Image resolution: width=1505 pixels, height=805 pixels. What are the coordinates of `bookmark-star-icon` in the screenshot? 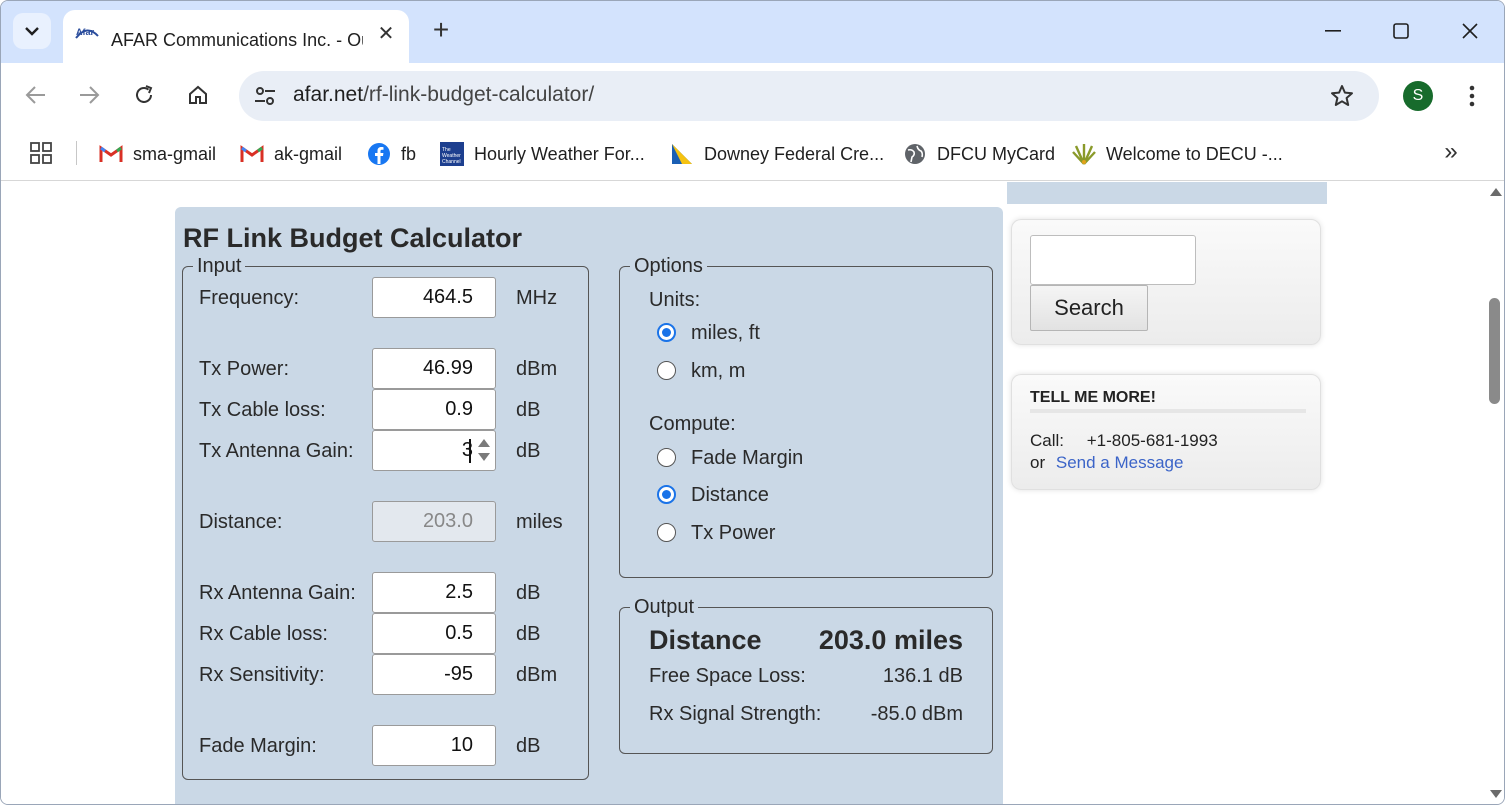 It's located at (1342, 96).